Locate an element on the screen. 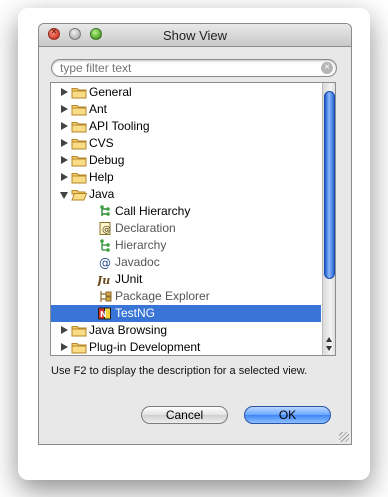 The image size is (388, 497). tree-item-label: API Tooling is located at coordinates (119, 126).